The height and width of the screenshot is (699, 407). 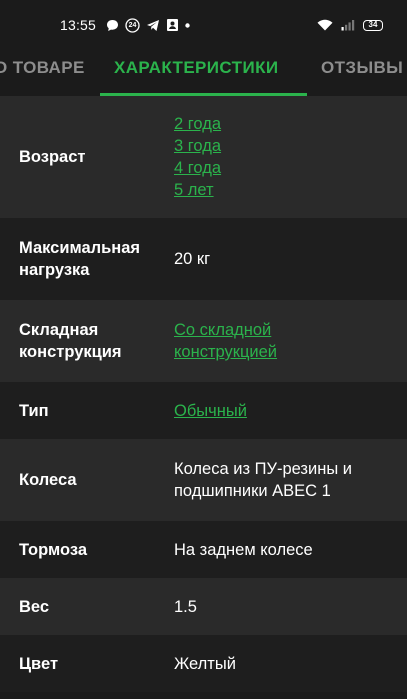 I want to click on spec-link-type: Обычный, so click(x=284, y=411).